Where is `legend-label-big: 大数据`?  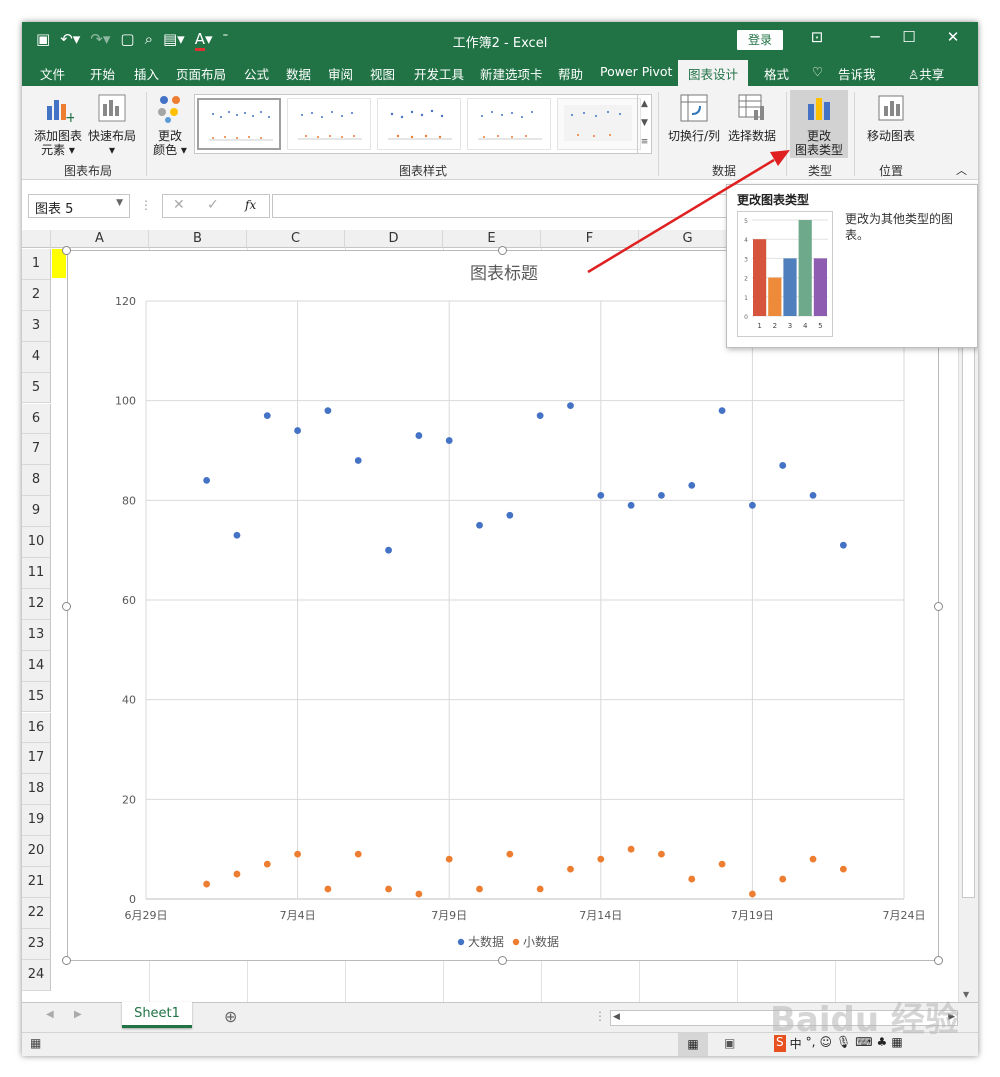 legend-label-big: 大数据 is located at coordinates (486, 941).